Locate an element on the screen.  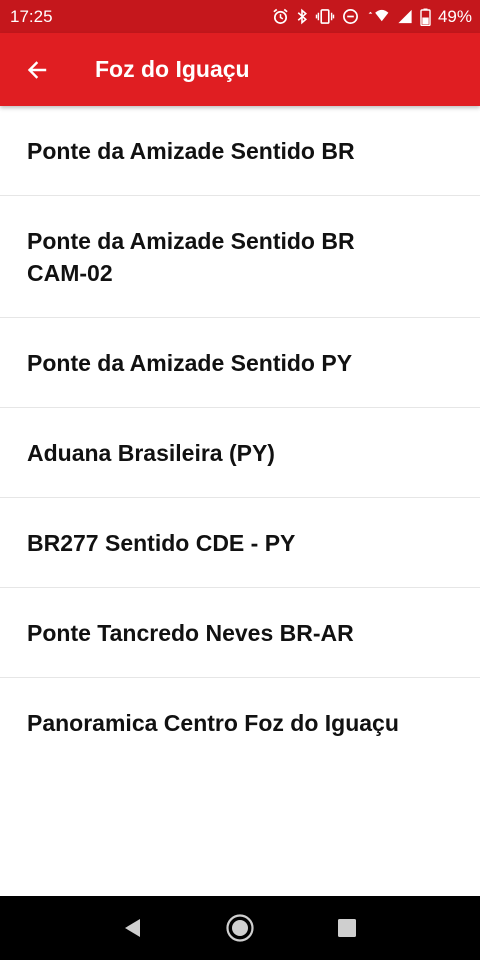
bluetooth-icon is located at coordinates (302, 16).